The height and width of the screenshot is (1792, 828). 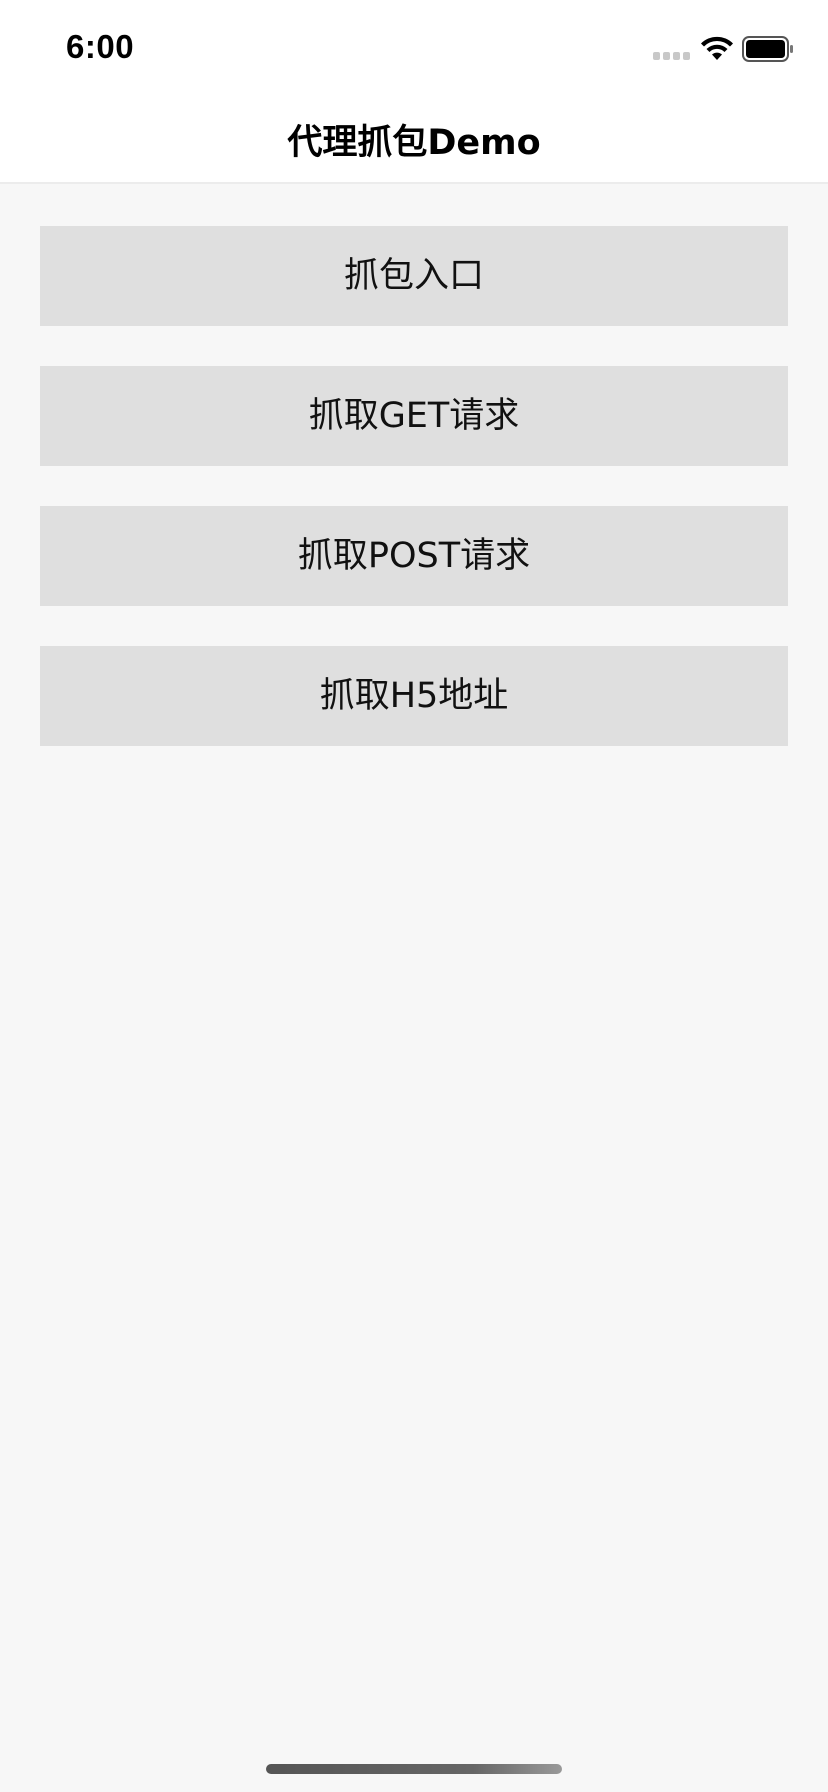 What do you see at coordinates (100, 46) in the screenshot?
I see `status-time: 6:00` at bounding box center [100, 46].